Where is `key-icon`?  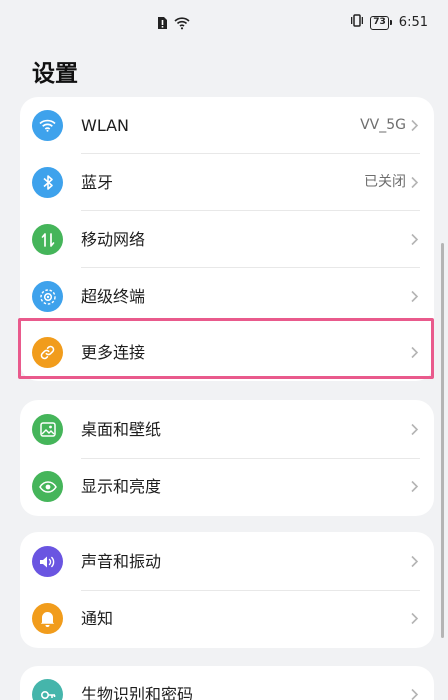
key-icon is located at coordinates (47, 689).